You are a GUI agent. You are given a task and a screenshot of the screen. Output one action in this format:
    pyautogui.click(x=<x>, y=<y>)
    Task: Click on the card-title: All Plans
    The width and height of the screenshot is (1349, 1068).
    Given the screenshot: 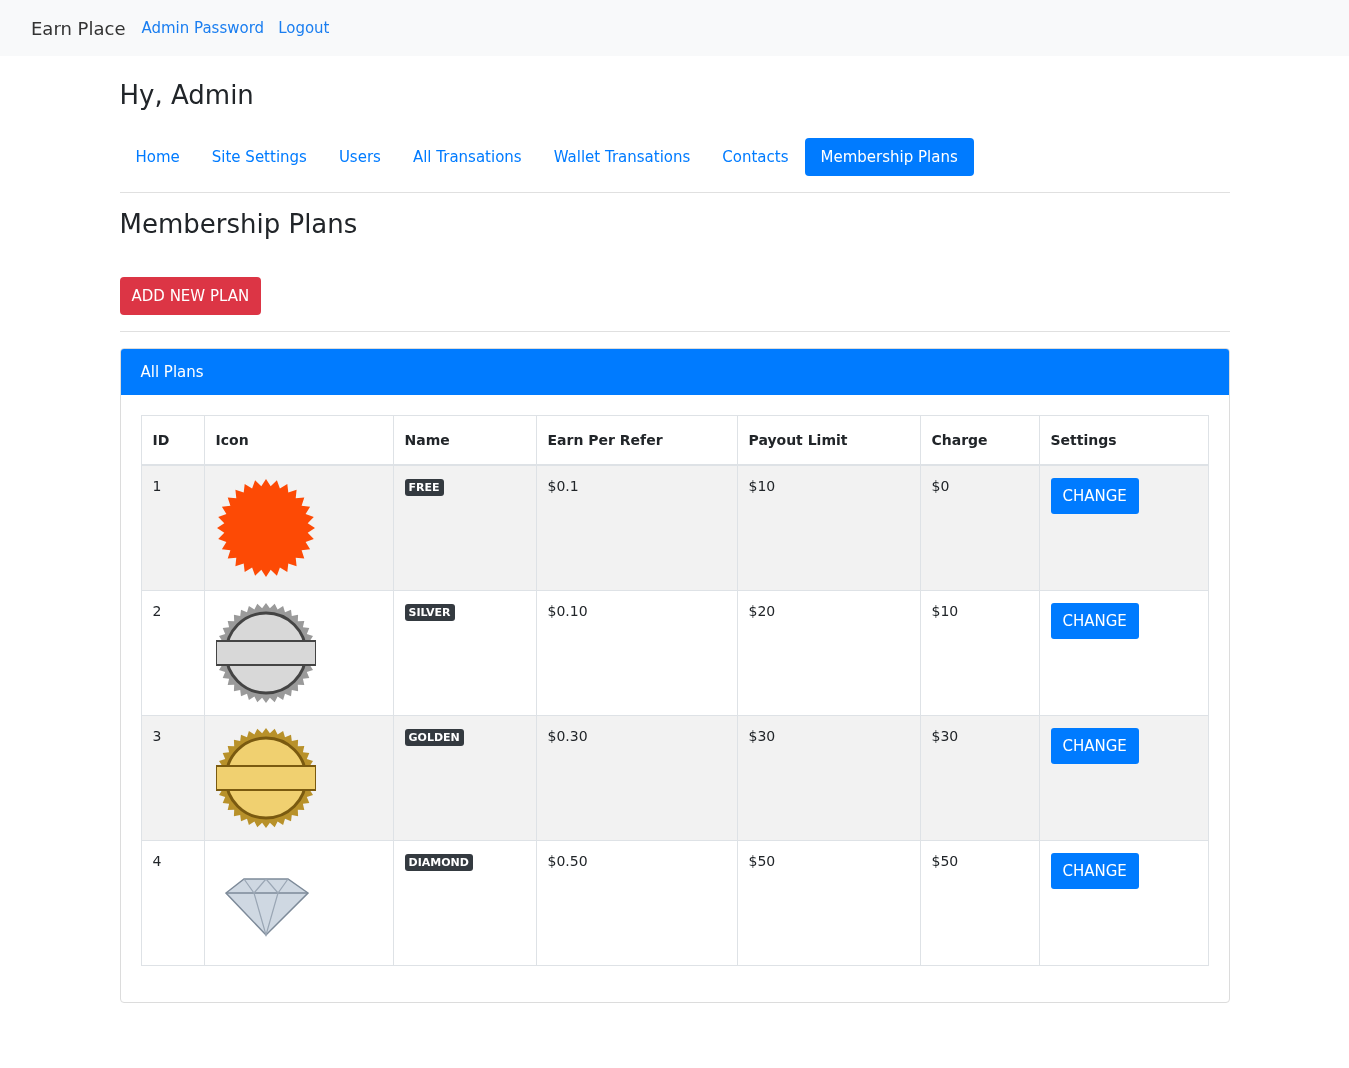 What is the action you would take?
    pyautogui.click(x=172, y=372)
    